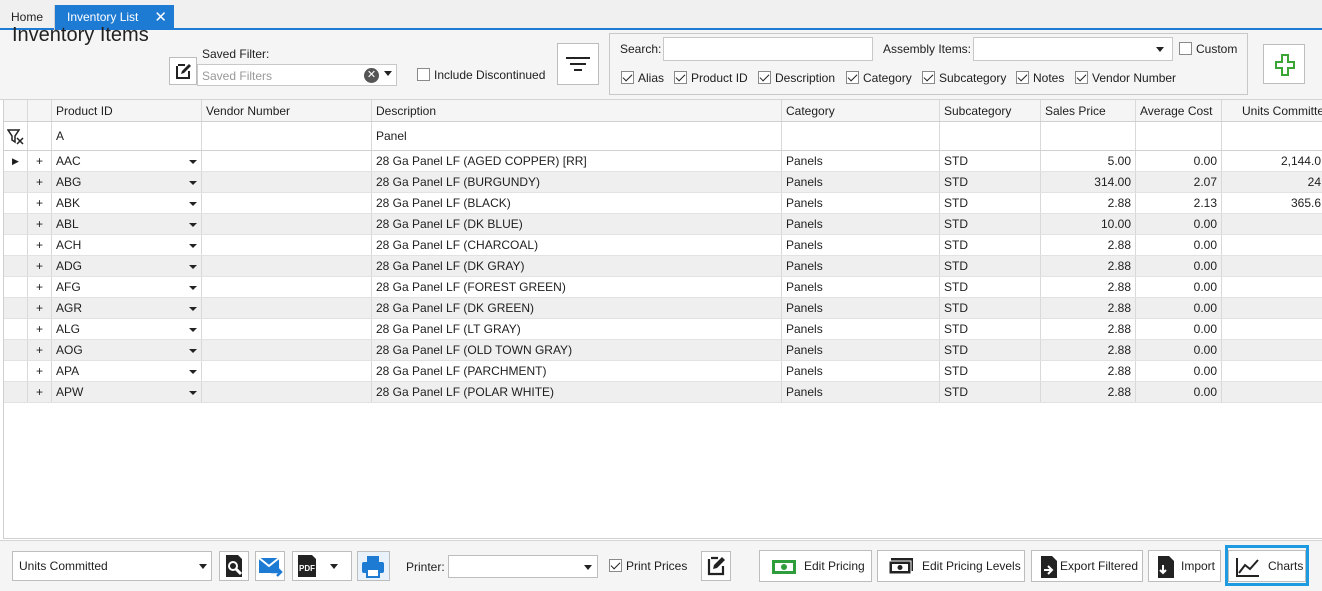 Image resolution: width=1322 pixels, height=591 pixels. Describe the element at coordinates (990, 136) in the screenshot. I see `filter-cell-subcategory` at that location.